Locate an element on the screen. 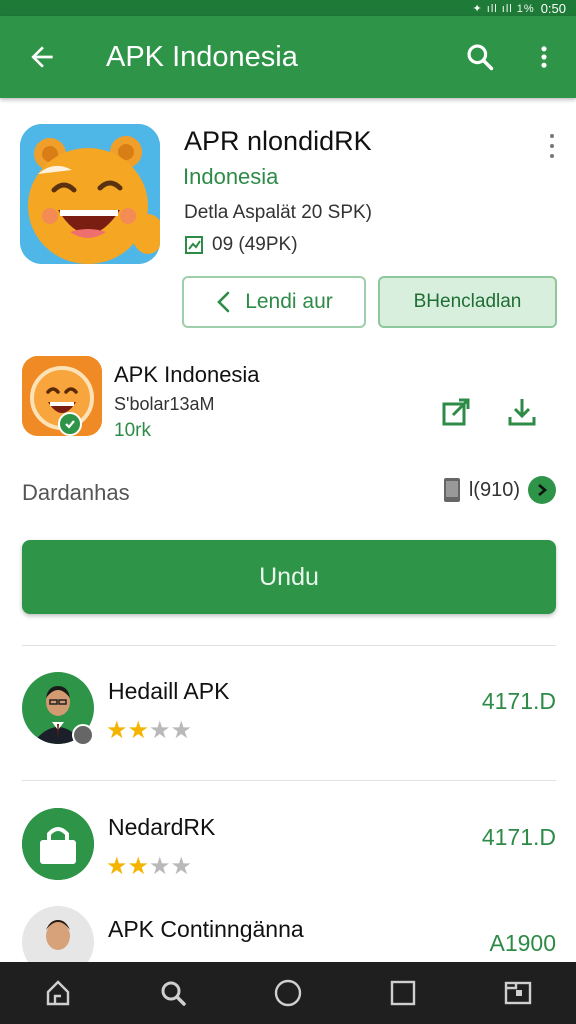 This screenshot has width=576, height=1024. list-item: Hedaill APK ★★★★ 4171.D is located at coordinates (288, 732).